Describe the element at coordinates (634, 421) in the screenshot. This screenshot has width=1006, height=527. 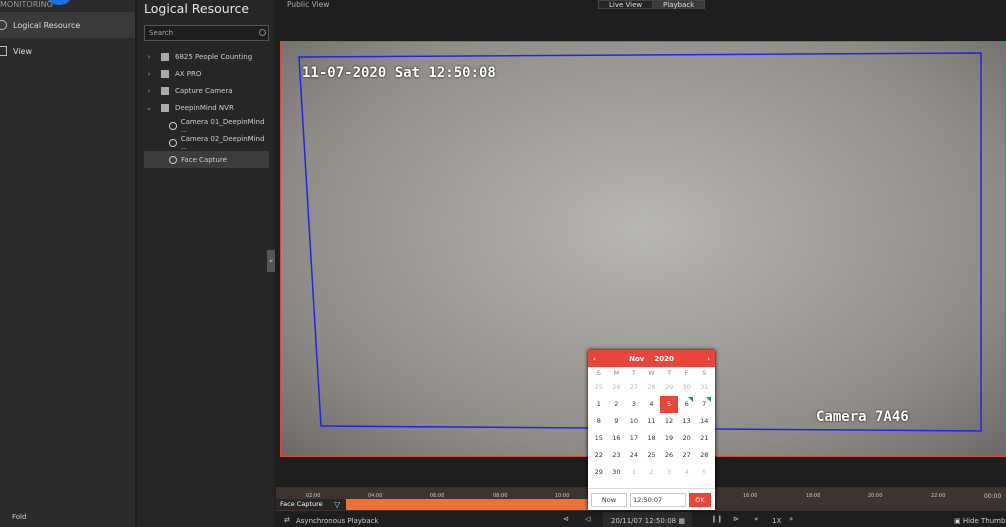
I see `day-cell: 10` at that location.